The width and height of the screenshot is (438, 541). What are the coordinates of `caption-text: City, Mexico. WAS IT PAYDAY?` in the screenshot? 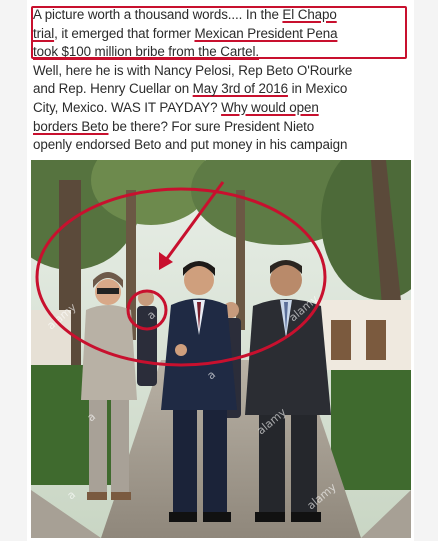 It's located at (127, 107).